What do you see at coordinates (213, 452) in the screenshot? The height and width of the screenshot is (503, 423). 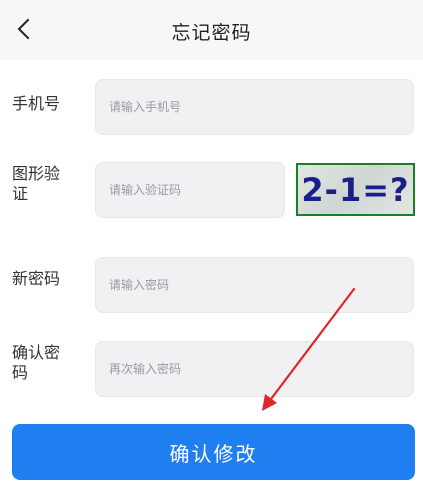 I see `confirm-change-button: 确认修改` at bounding box center [213, 452].